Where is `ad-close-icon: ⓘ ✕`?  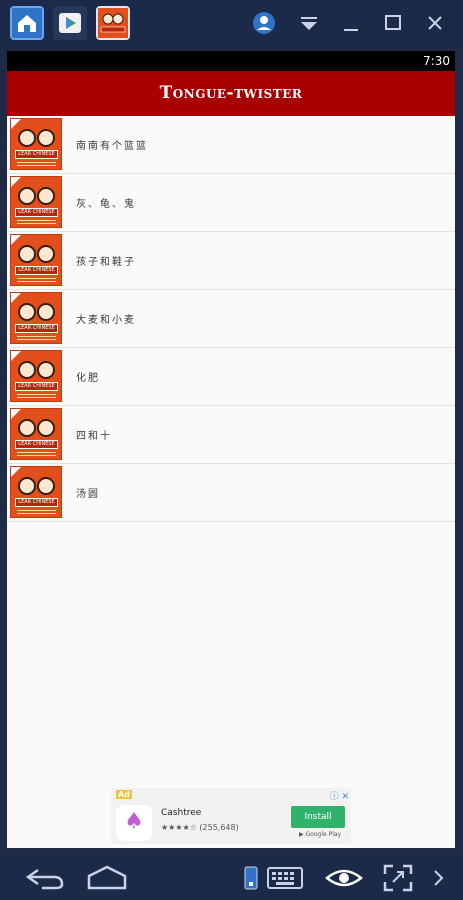
ad-close-icon: ⓘ ✕ is located at coordinates (339, 795).